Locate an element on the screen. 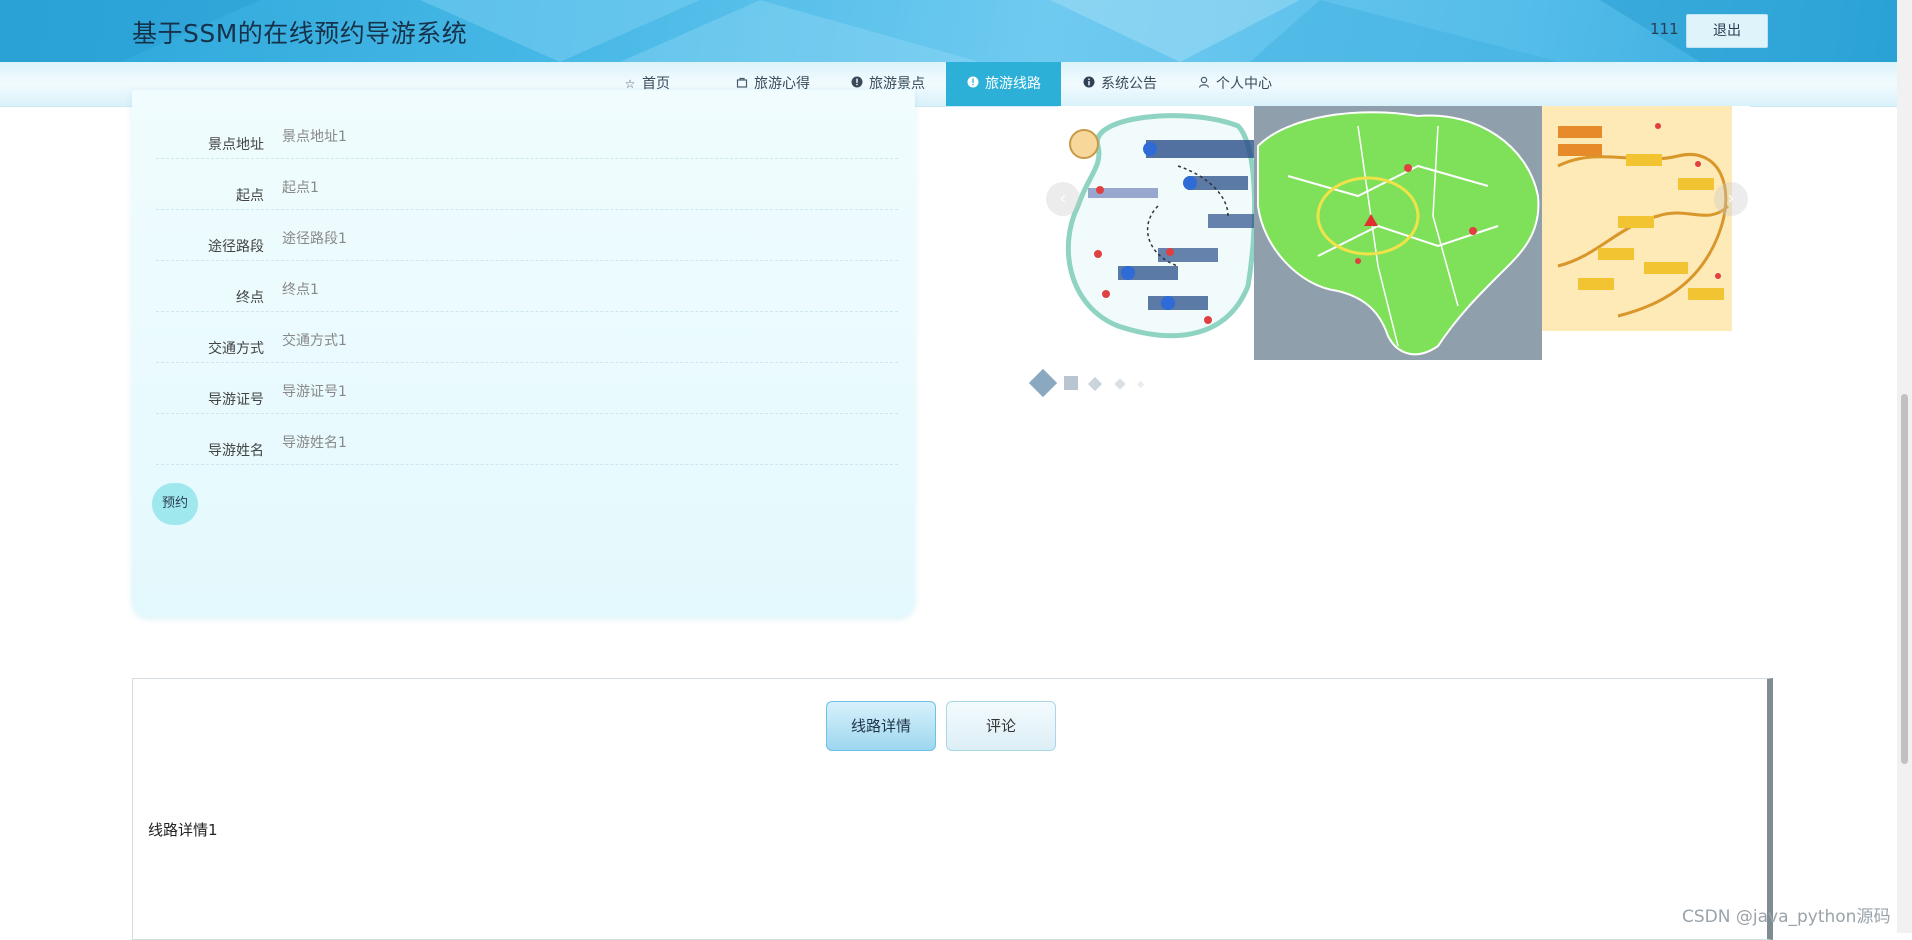  chevron-left-icon: ‹ is located at coordinates (1063, 198).